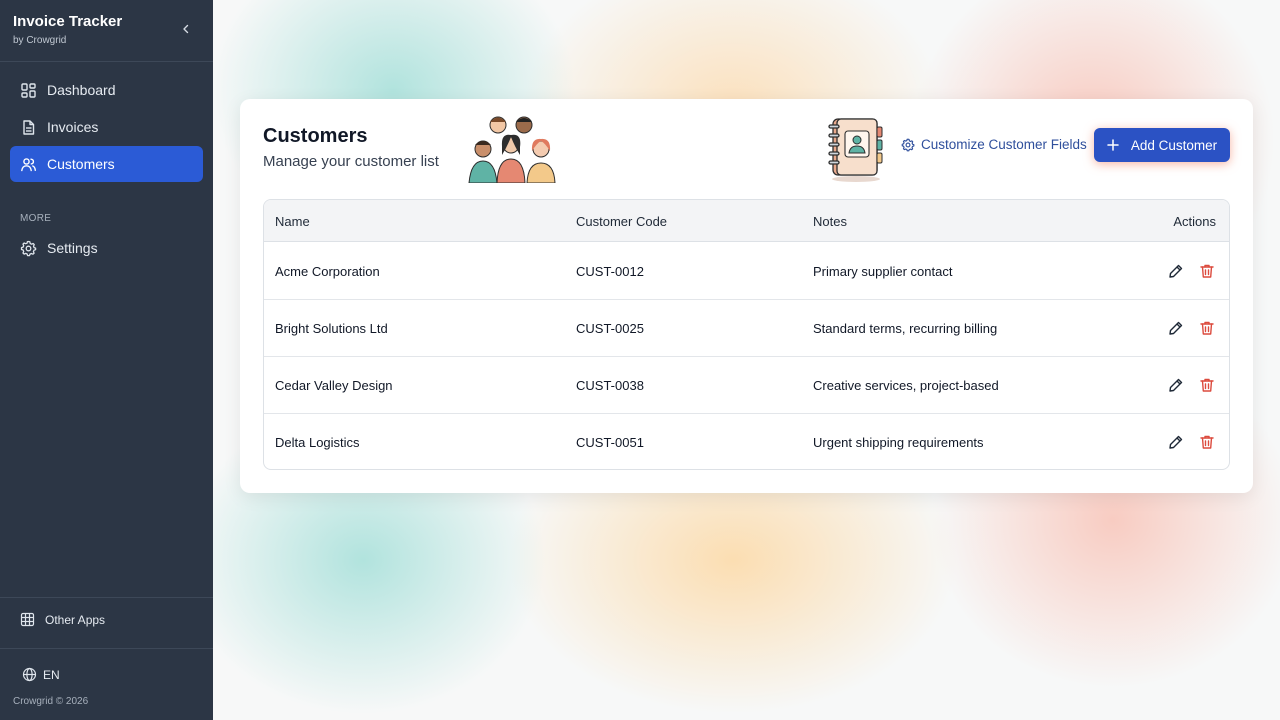  Describe the element at coordinates (81, 90) in the screenshot. I see `sidebar-item-label: Dashboard` at that location.